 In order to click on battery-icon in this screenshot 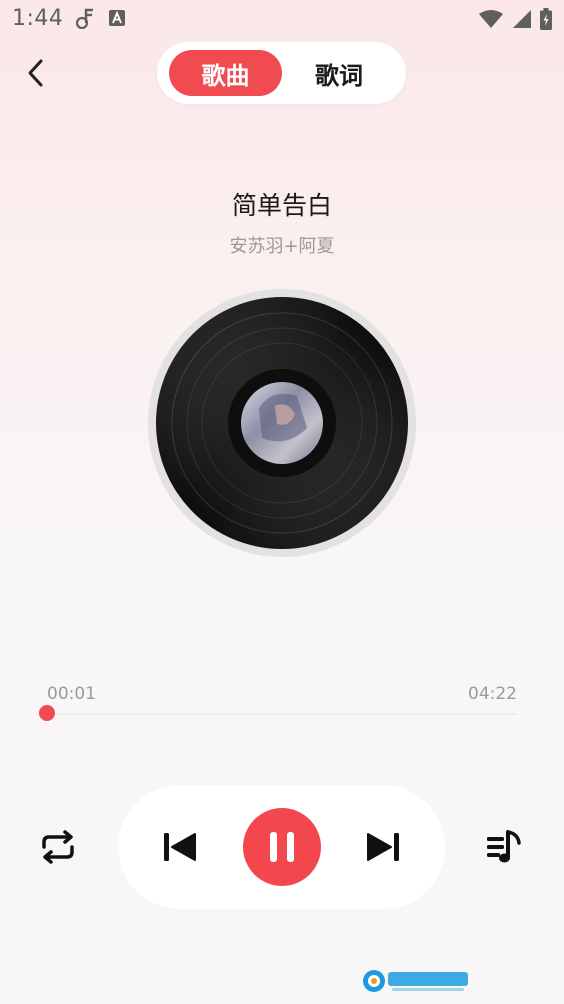, I will do `click(546, 21)`.